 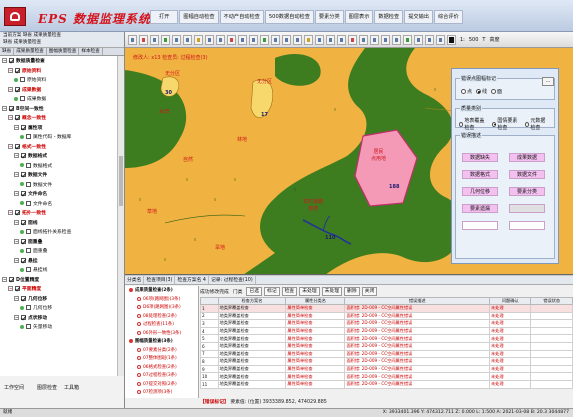 What do you see at coordinates (510, 301) in the screenshot?
I see `column-header: 问题确认` at bounding box center [510, 301].